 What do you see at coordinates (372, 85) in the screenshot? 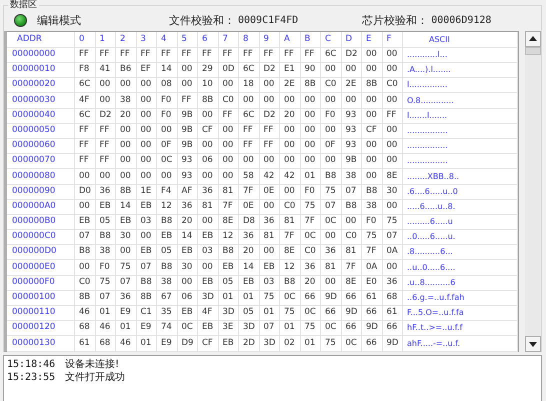
I see `hex-cell: 8B` at bounding box center [372, 85].